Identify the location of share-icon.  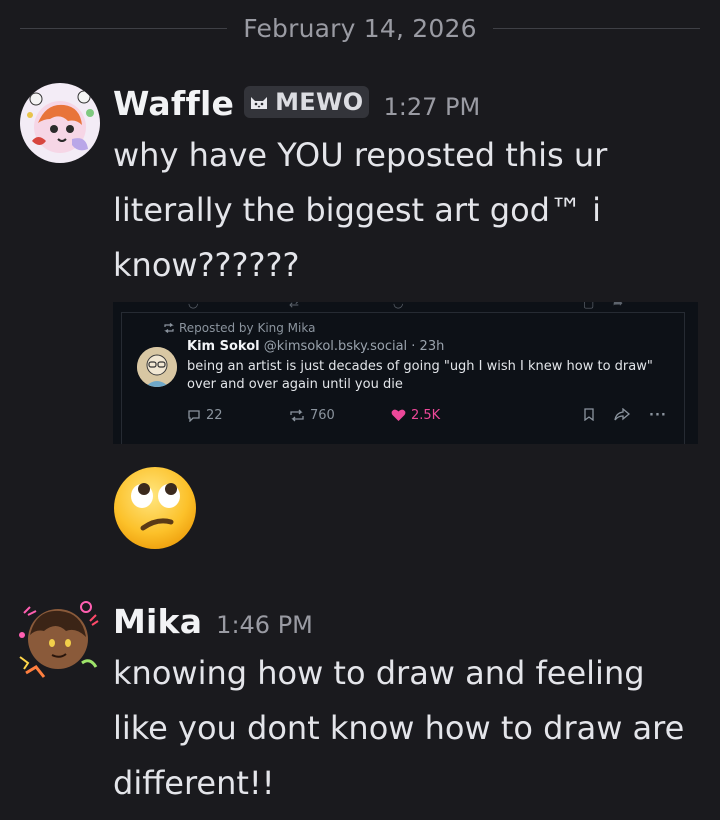
(622, 414).